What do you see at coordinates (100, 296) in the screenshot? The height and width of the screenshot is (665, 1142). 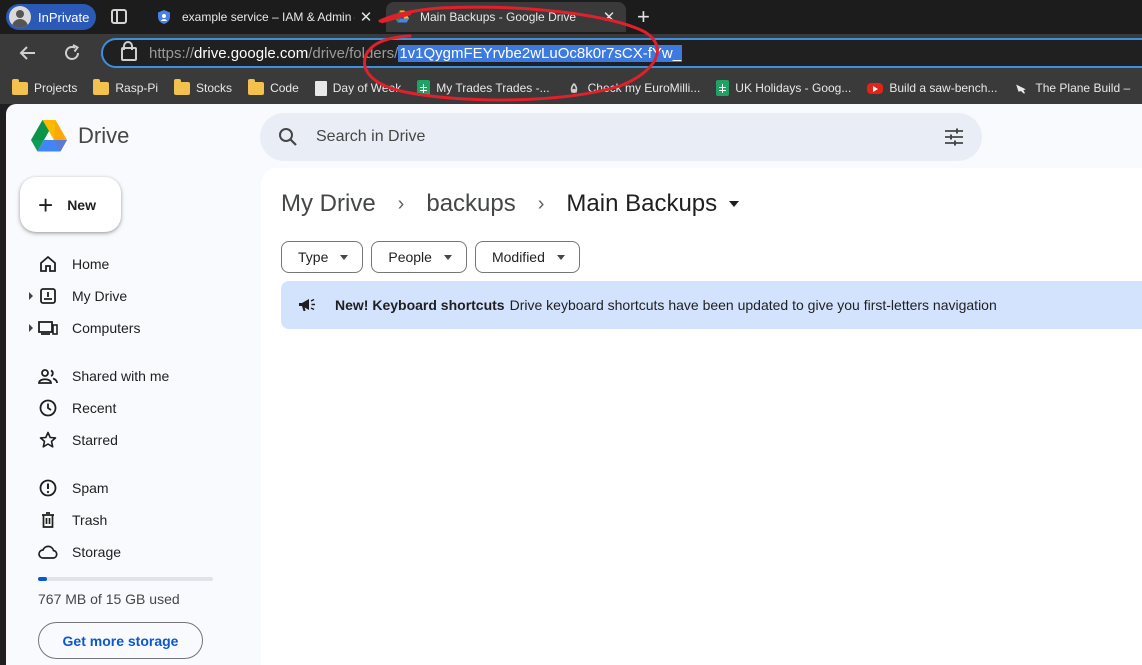 I see `sidebar-item-label: My Drive` at bounding box center [100, 296].